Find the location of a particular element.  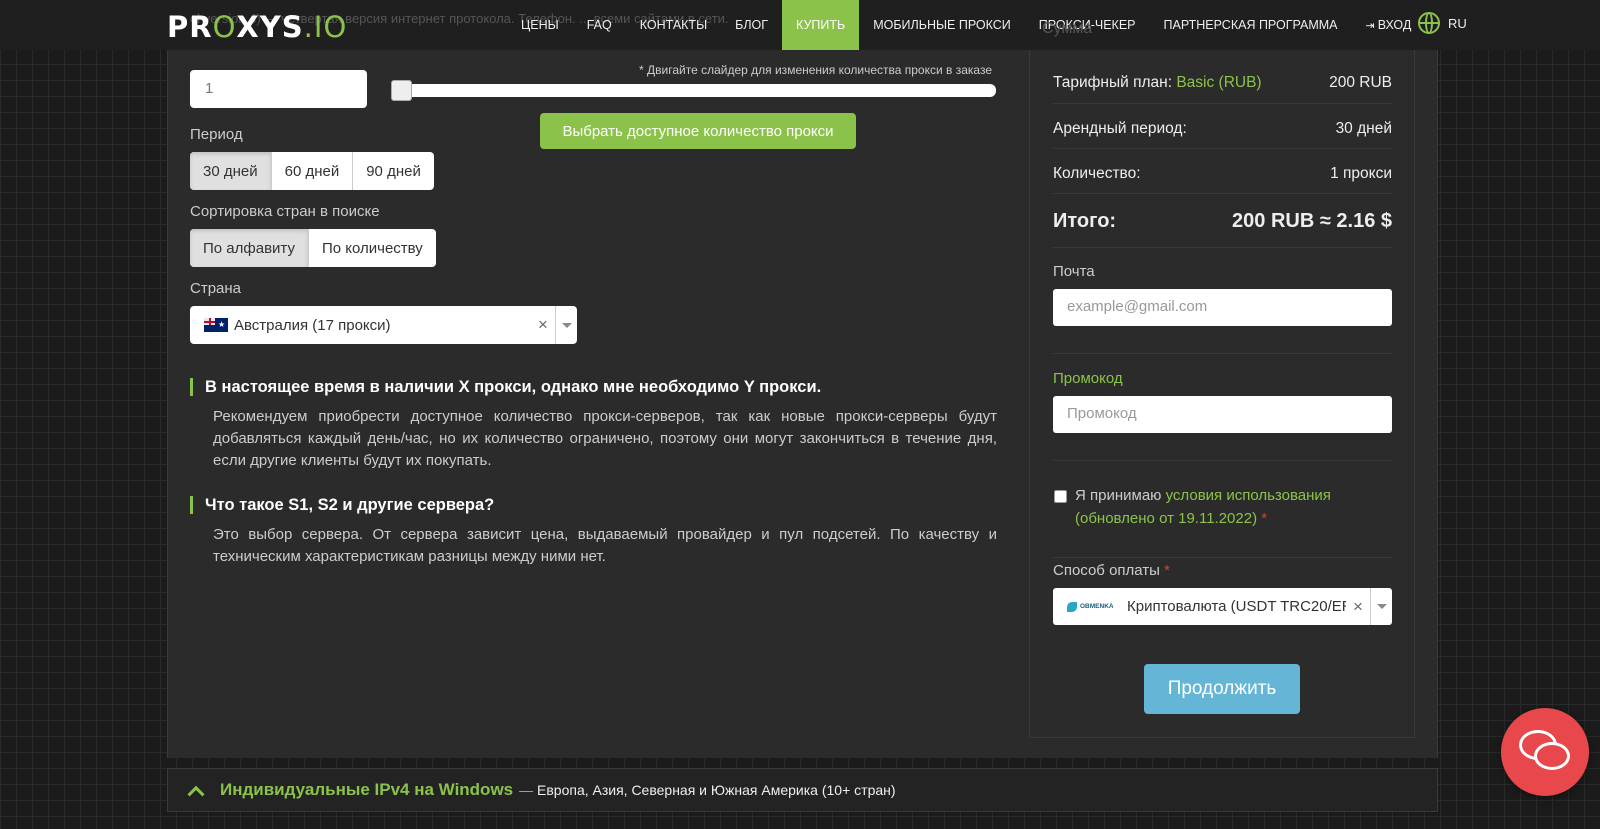

obmenka-logo: OBMENKA is located at coordinates (1093, 606).